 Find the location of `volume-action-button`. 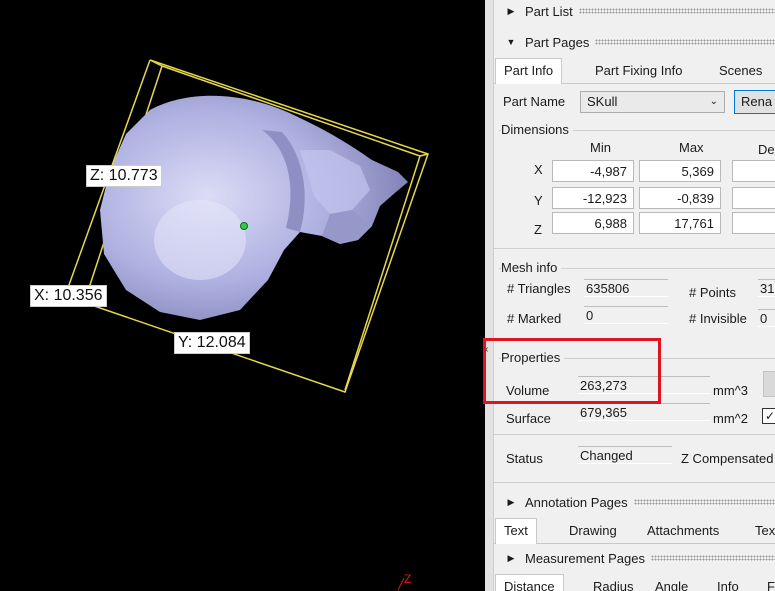

volume-action-button is located at coordinates (769, 384).